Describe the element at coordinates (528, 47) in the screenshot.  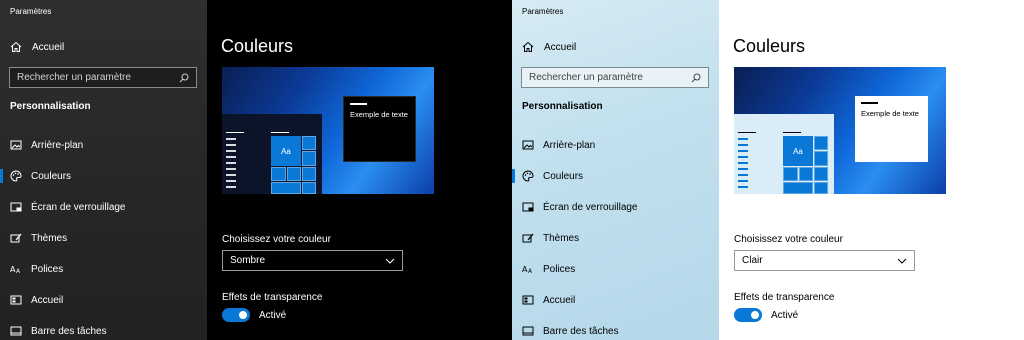
I see `home-icon` at that location.